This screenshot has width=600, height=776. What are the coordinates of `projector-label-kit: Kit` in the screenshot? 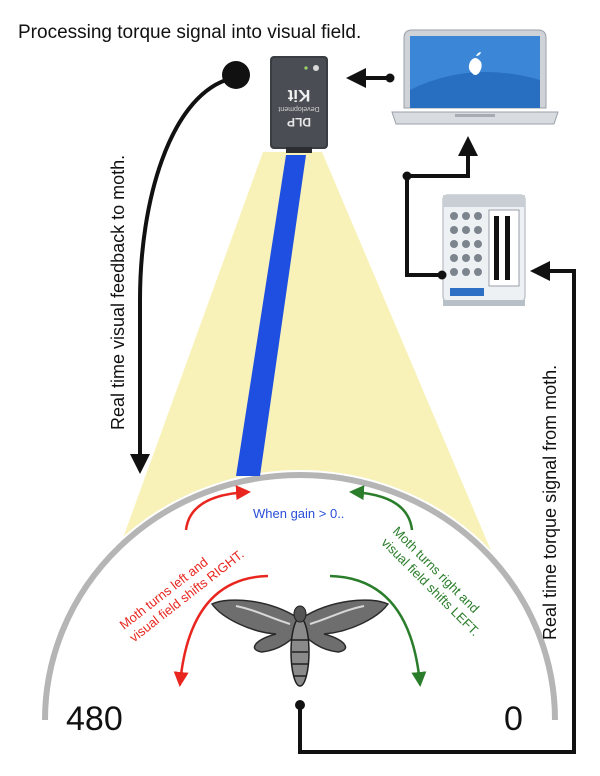 It's located at (298, 95).